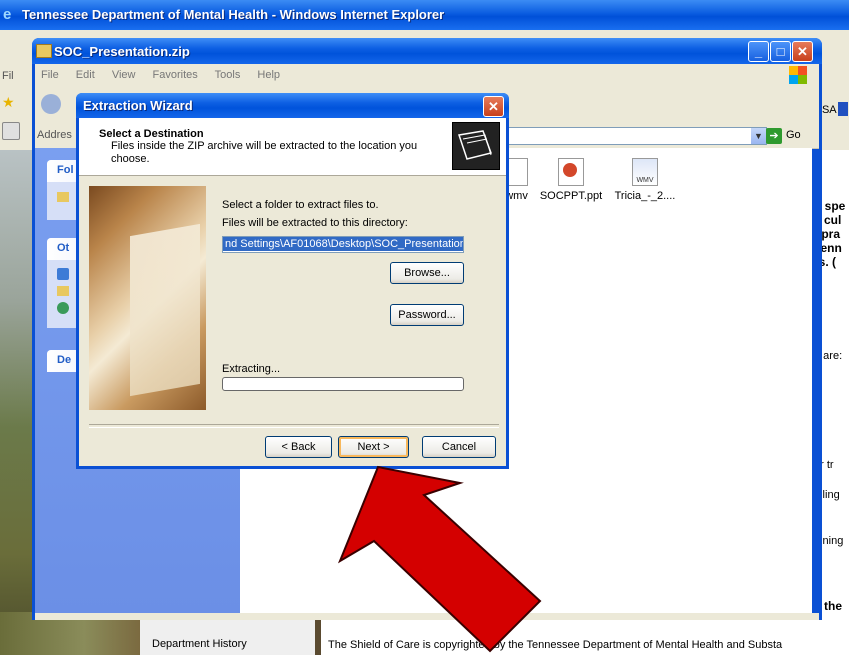 Image resolution: width=849 pixels, height=655 pixels. I want to click on go-label: Go, so click(793, 135).